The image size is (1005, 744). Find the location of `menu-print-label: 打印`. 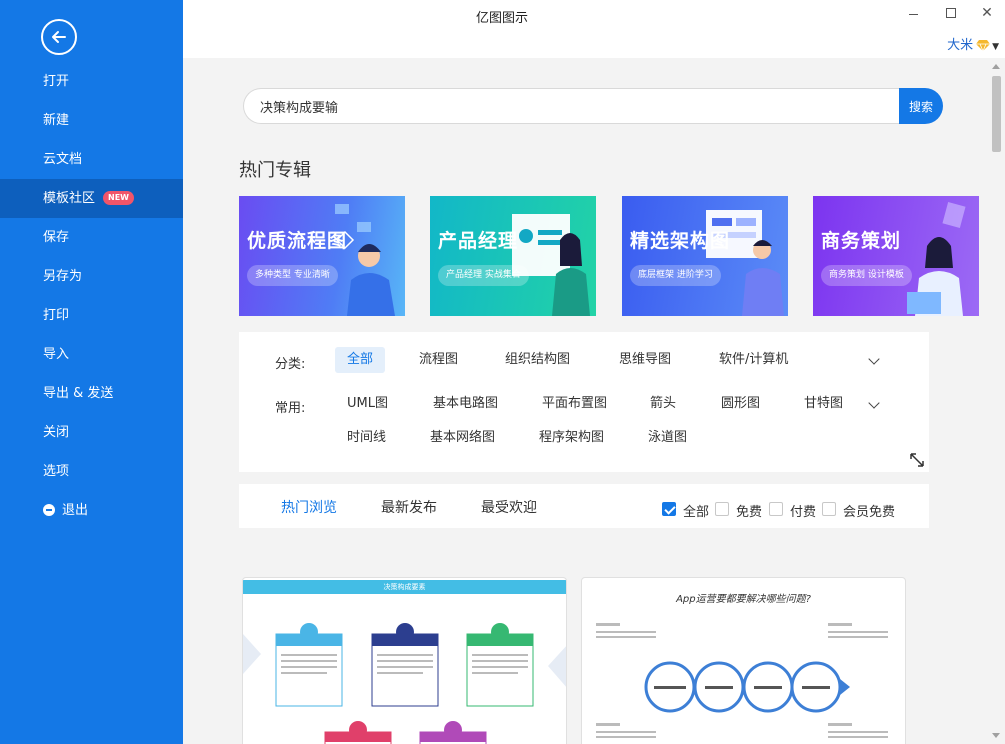

menu-print-label: 打印 is located at coordinates (56, 315).